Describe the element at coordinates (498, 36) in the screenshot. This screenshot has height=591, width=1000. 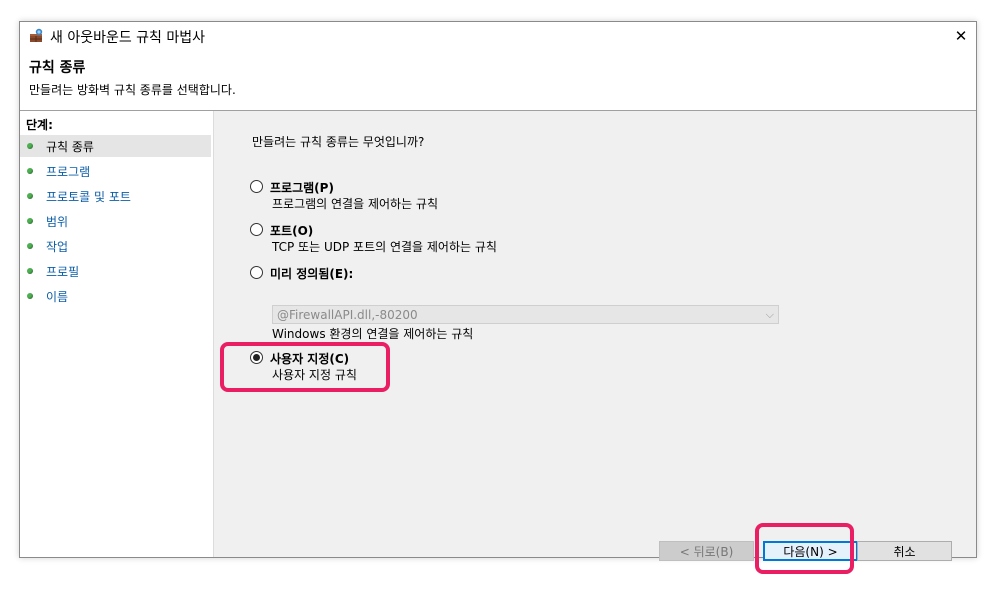
I see `title-bar: 새 아웃바운드 규칙 마법사 ✕` at that location.